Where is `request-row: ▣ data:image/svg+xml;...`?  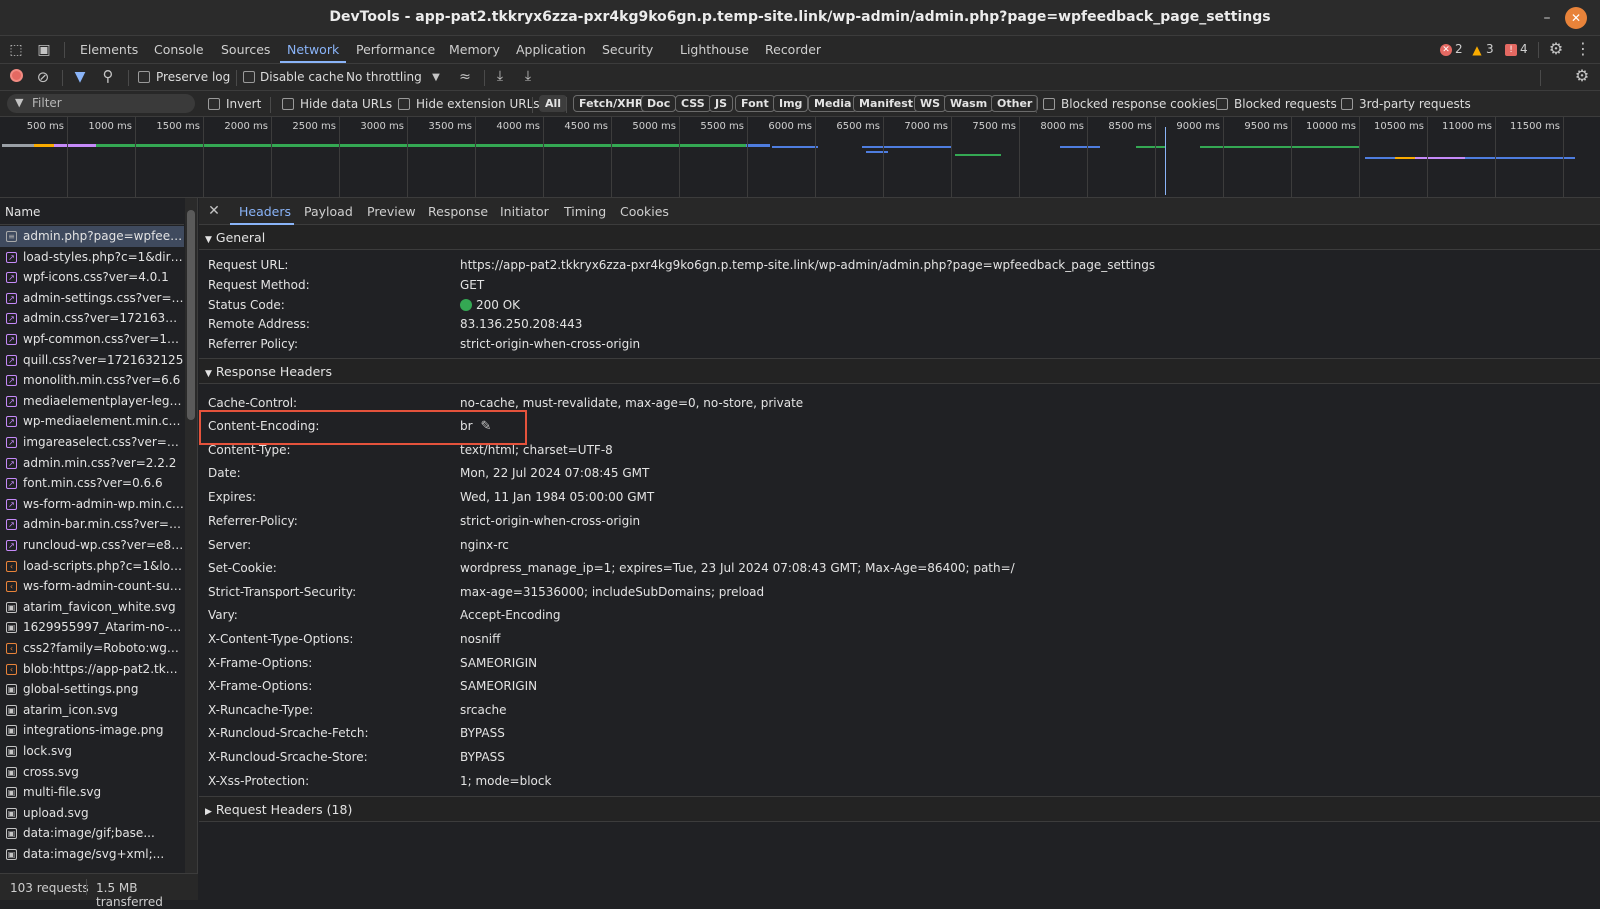 request-row: ▣ data:image/svg+xml;... is located at coordinates (92, 854).